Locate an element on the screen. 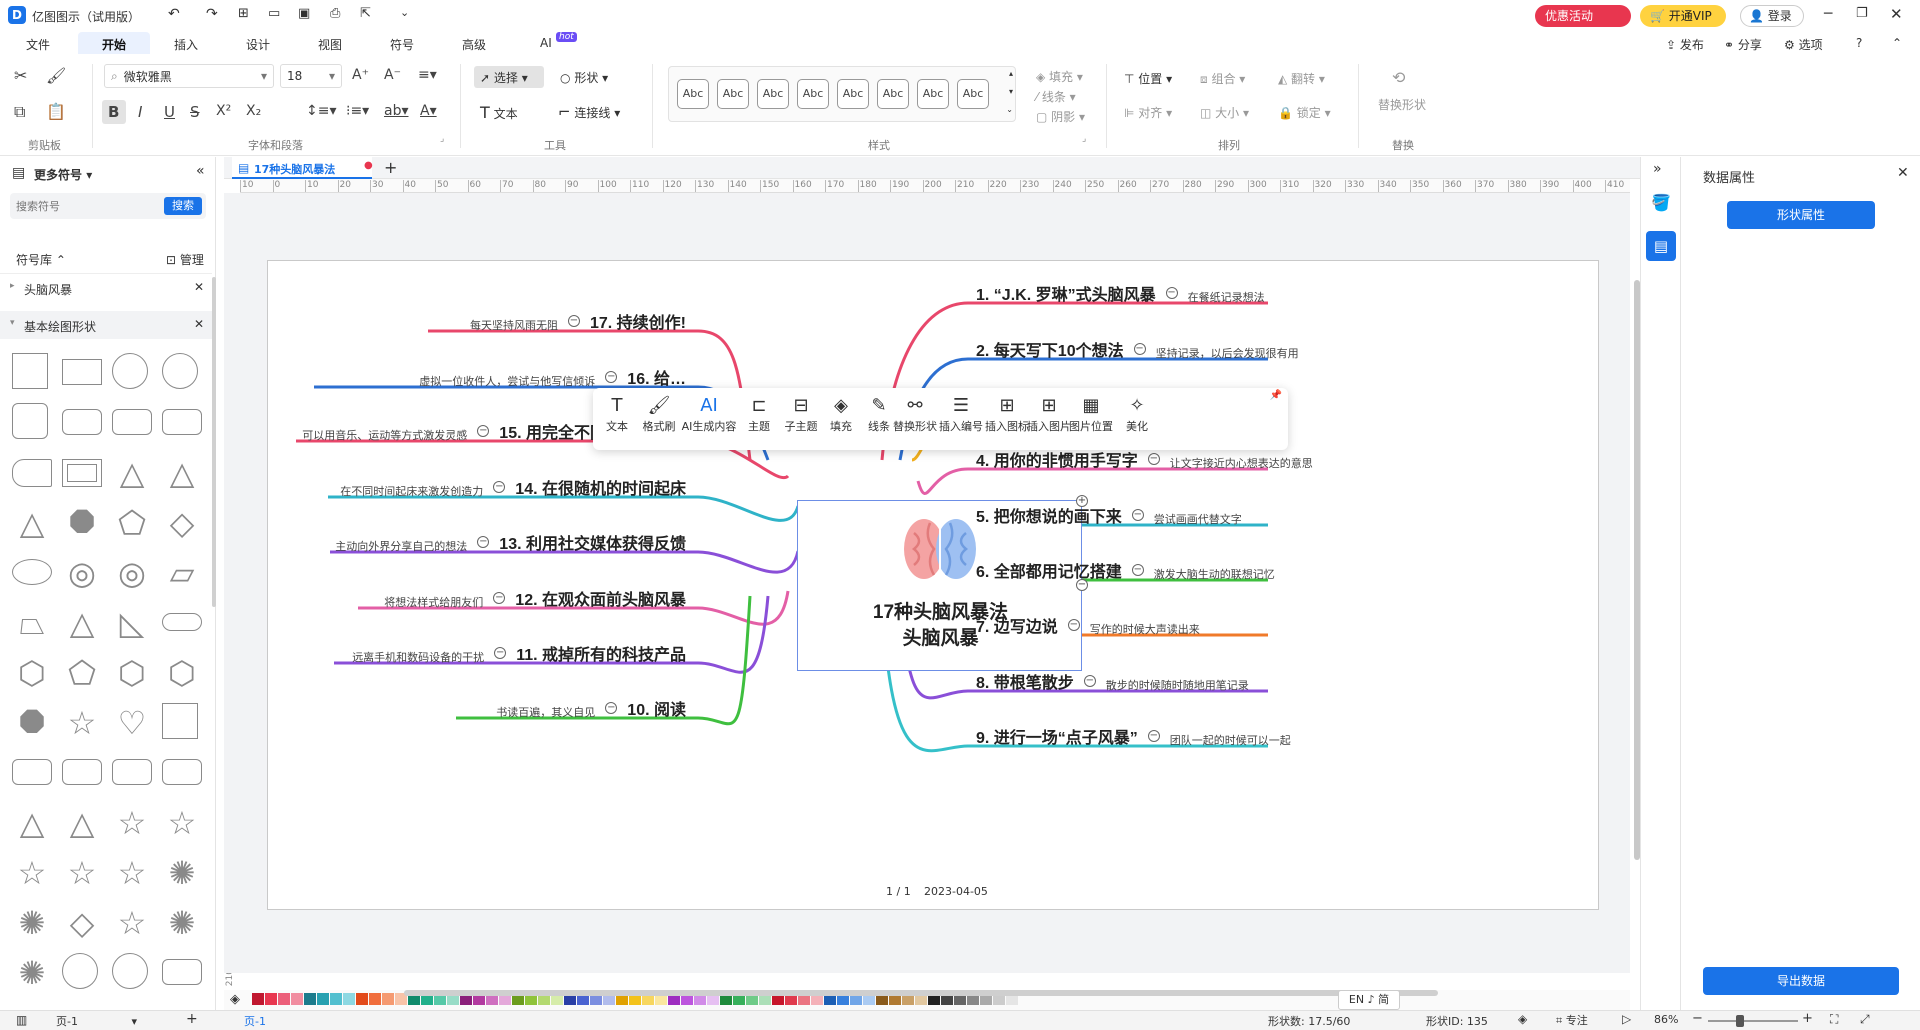 The image size is (1920, 1030). pin-icon: 📌 is located at coordinates (1276, 395).